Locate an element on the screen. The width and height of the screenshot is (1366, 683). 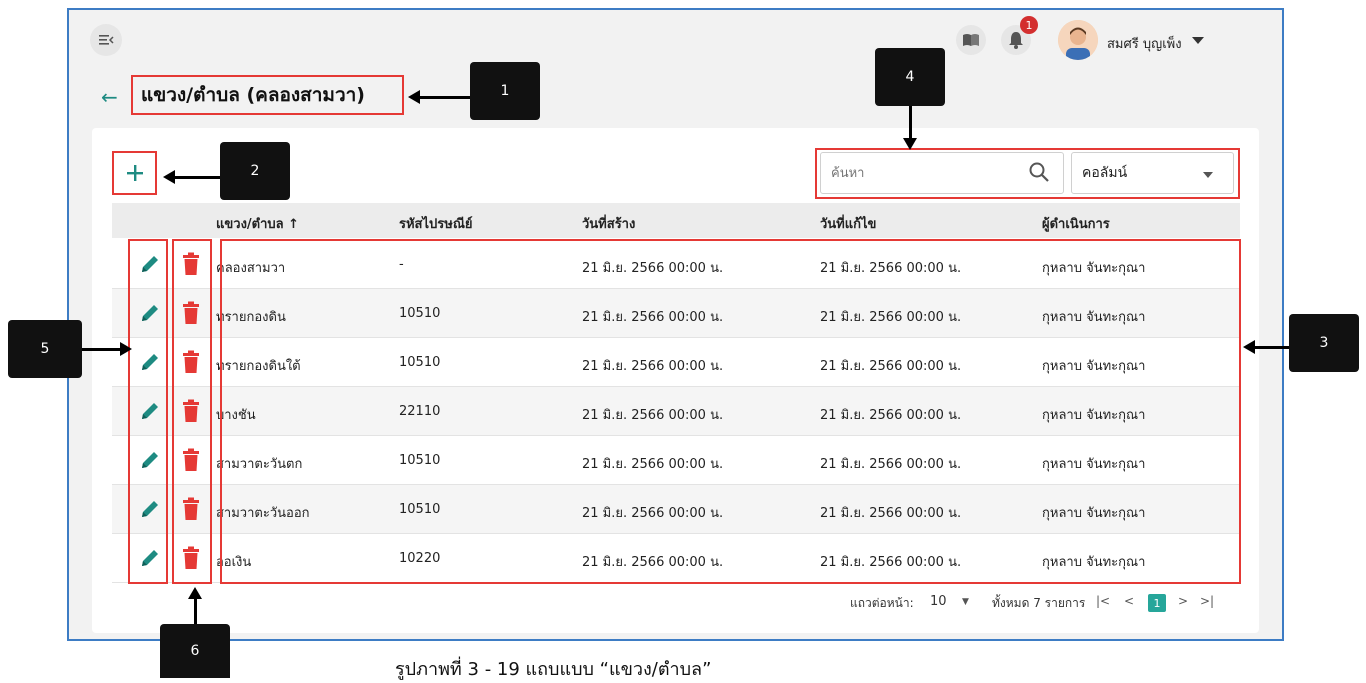
back-arrow-icon: ← is located at coordinates (109, 97).